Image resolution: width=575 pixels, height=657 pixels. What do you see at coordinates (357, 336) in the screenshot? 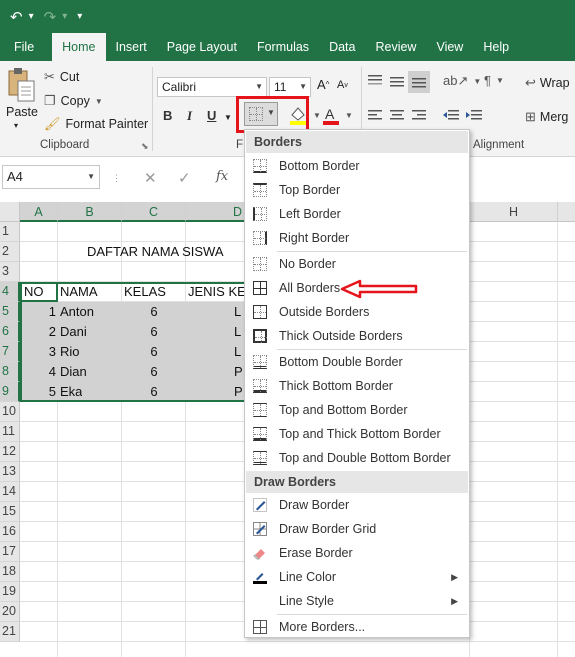
I see `menu-item-thick-outside-borders: Thick Outside Borders` at bounding box center [357, 336].